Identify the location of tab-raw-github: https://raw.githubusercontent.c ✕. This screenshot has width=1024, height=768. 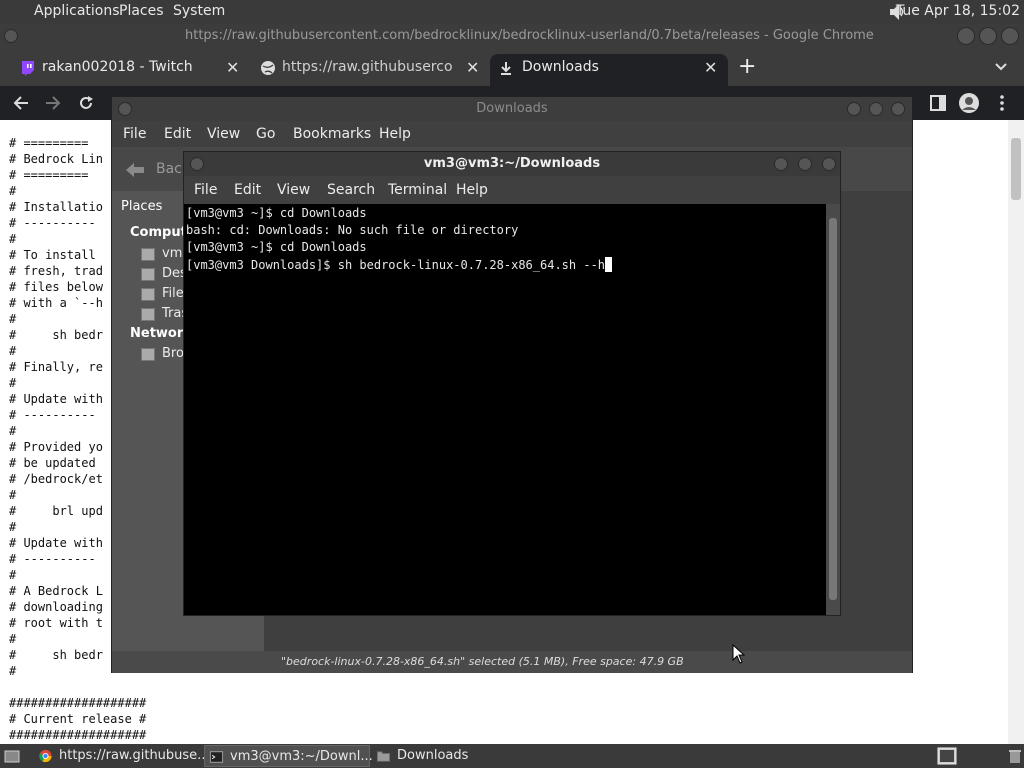
(372, 70).